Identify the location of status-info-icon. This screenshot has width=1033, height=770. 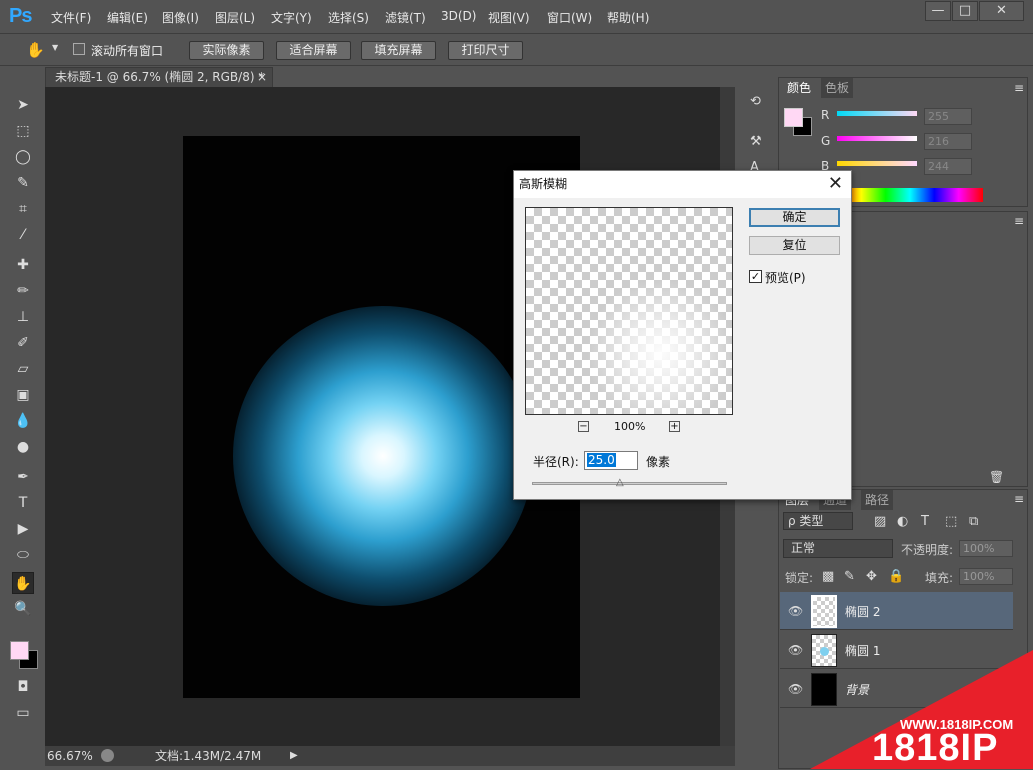
(107, 755).